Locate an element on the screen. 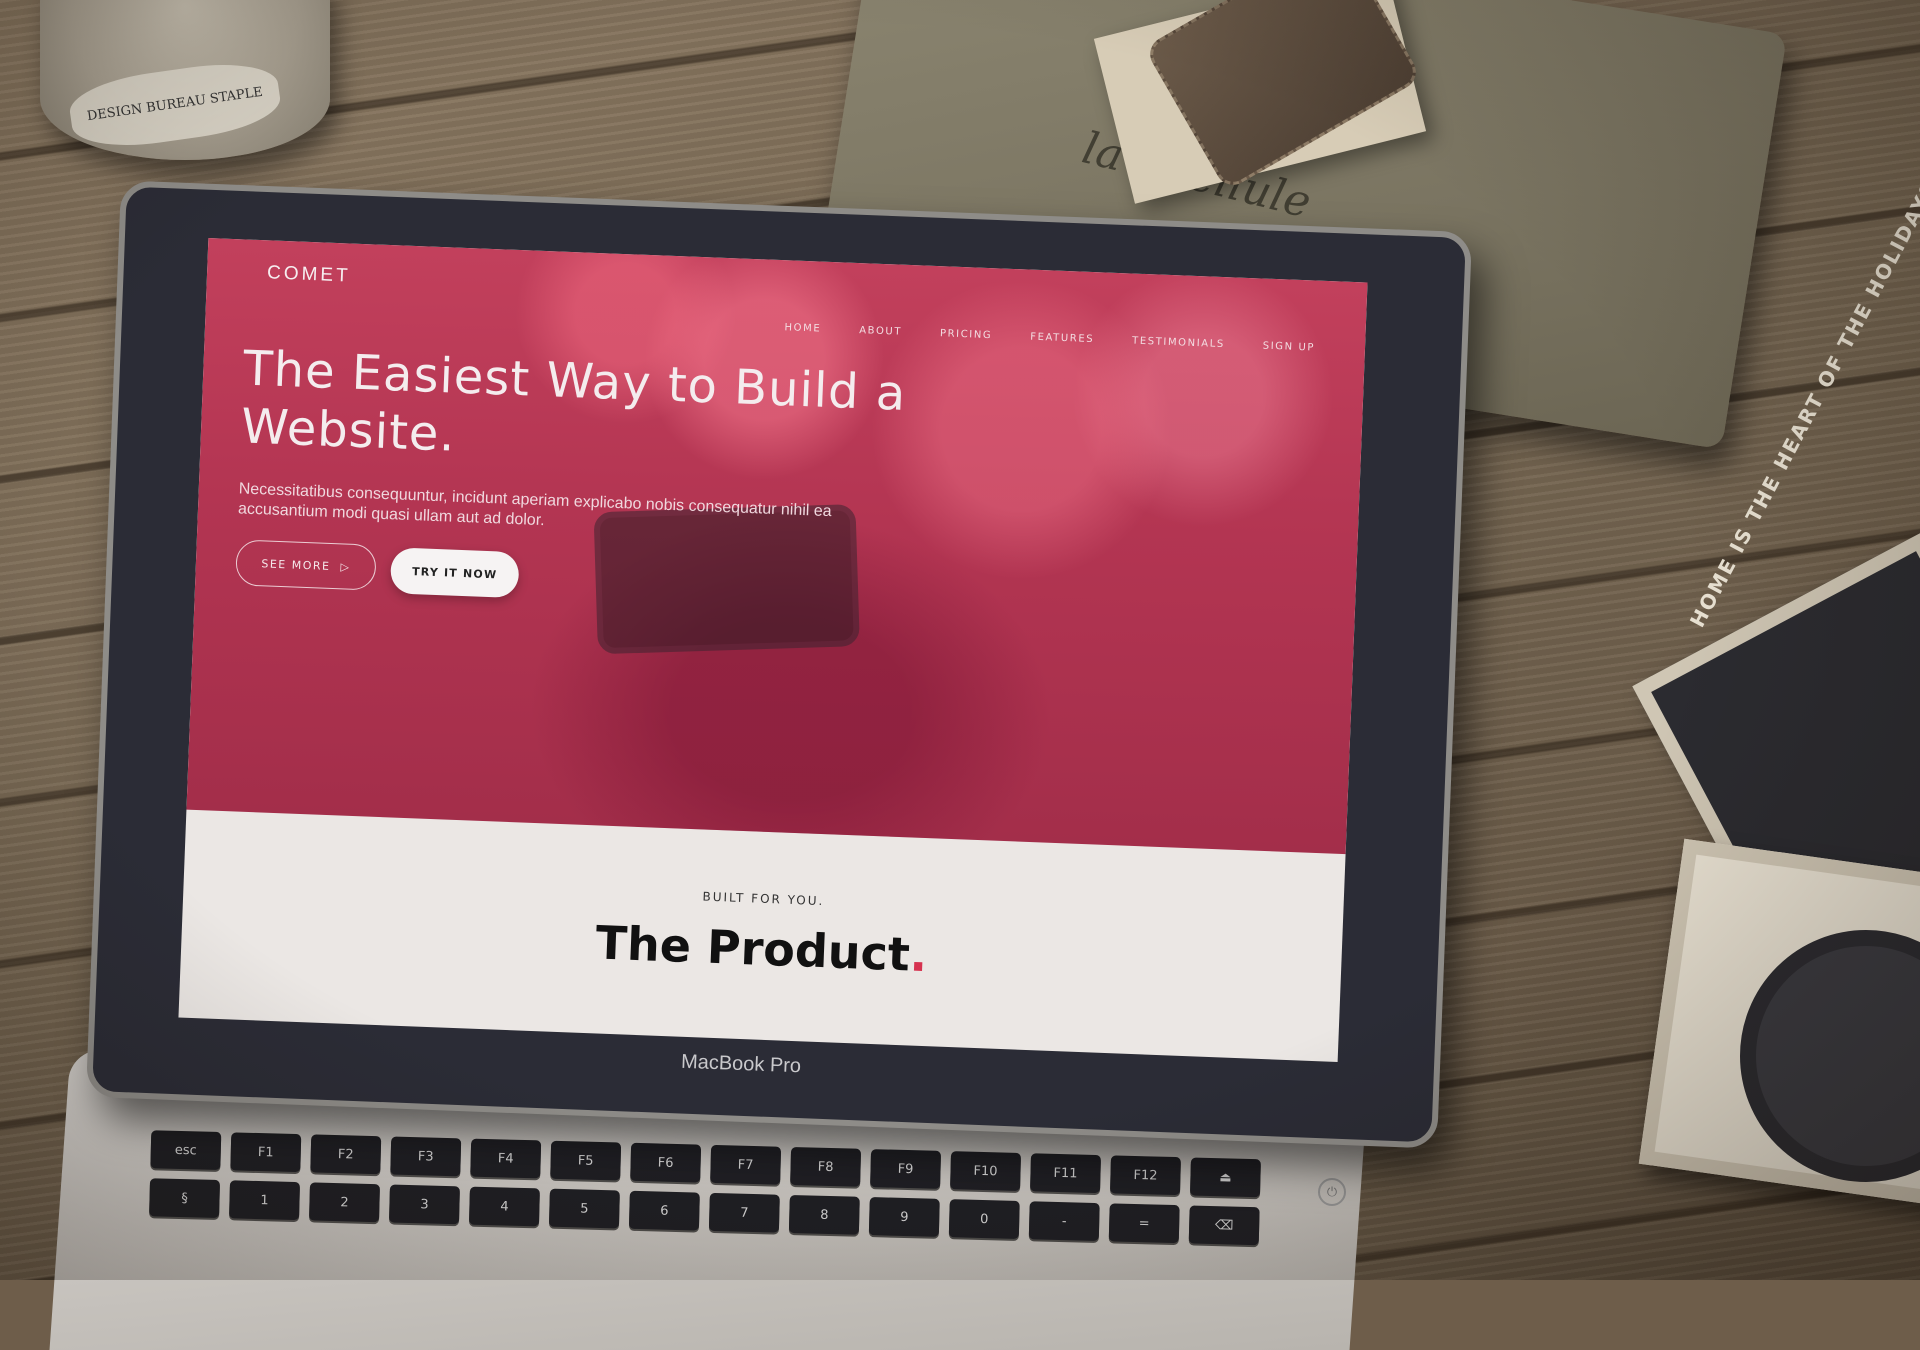  nav-item-about: ABOUT is located at coordinates (880, 331).